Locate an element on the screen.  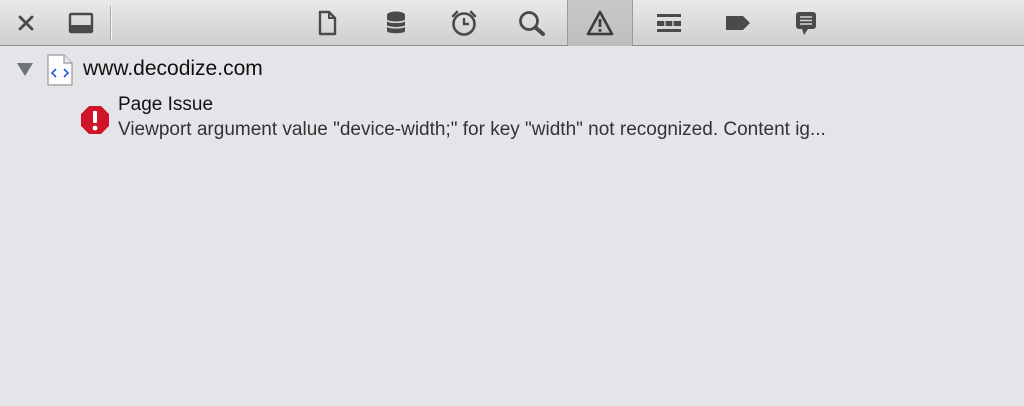
error-icon is located at coordinates (95, 120).